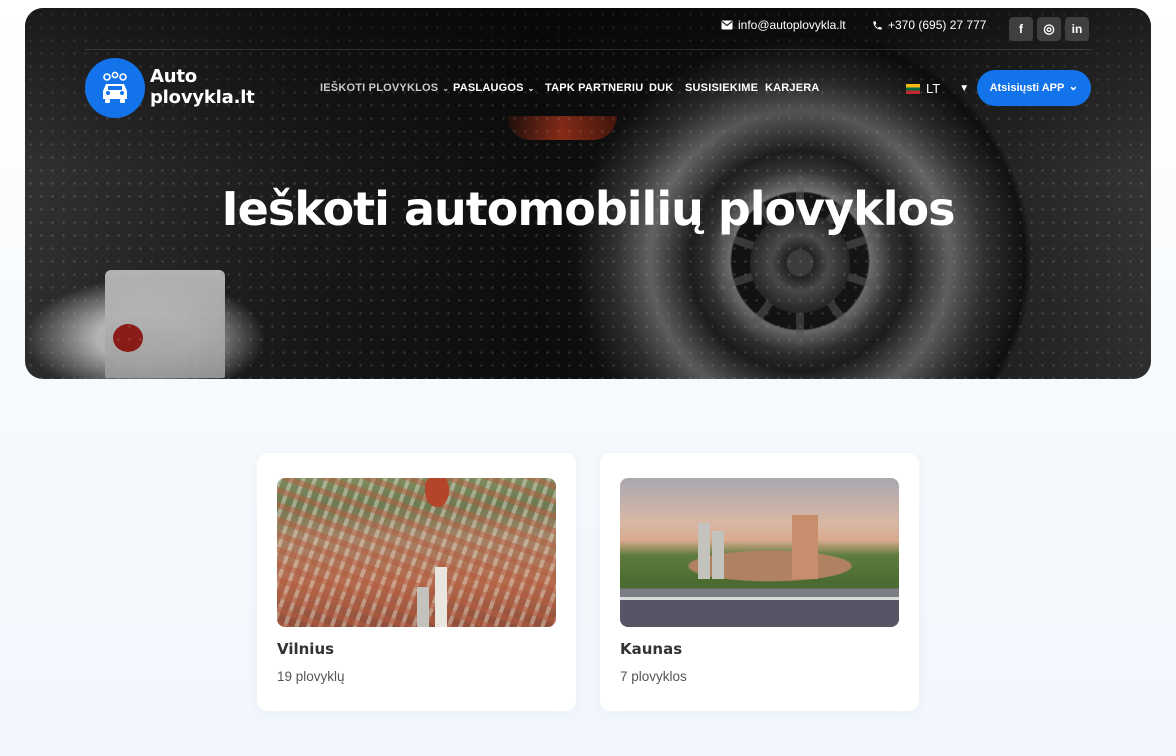  I want to click on car-wash-icon, so click(115, 87).